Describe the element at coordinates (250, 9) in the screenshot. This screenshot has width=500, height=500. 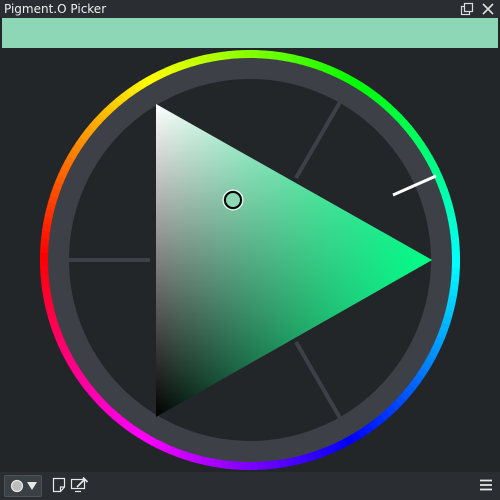
I see `title-bar: Pigment.O Picker` at that location.